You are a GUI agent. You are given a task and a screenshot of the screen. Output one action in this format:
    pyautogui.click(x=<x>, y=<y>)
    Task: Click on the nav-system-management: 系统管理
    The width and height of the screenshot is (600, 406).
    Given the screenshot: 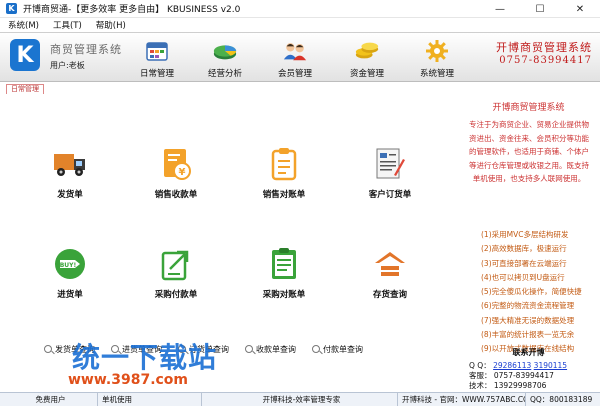 What is the action you would take?
    pyautogui.click(x=437, y=60)
    